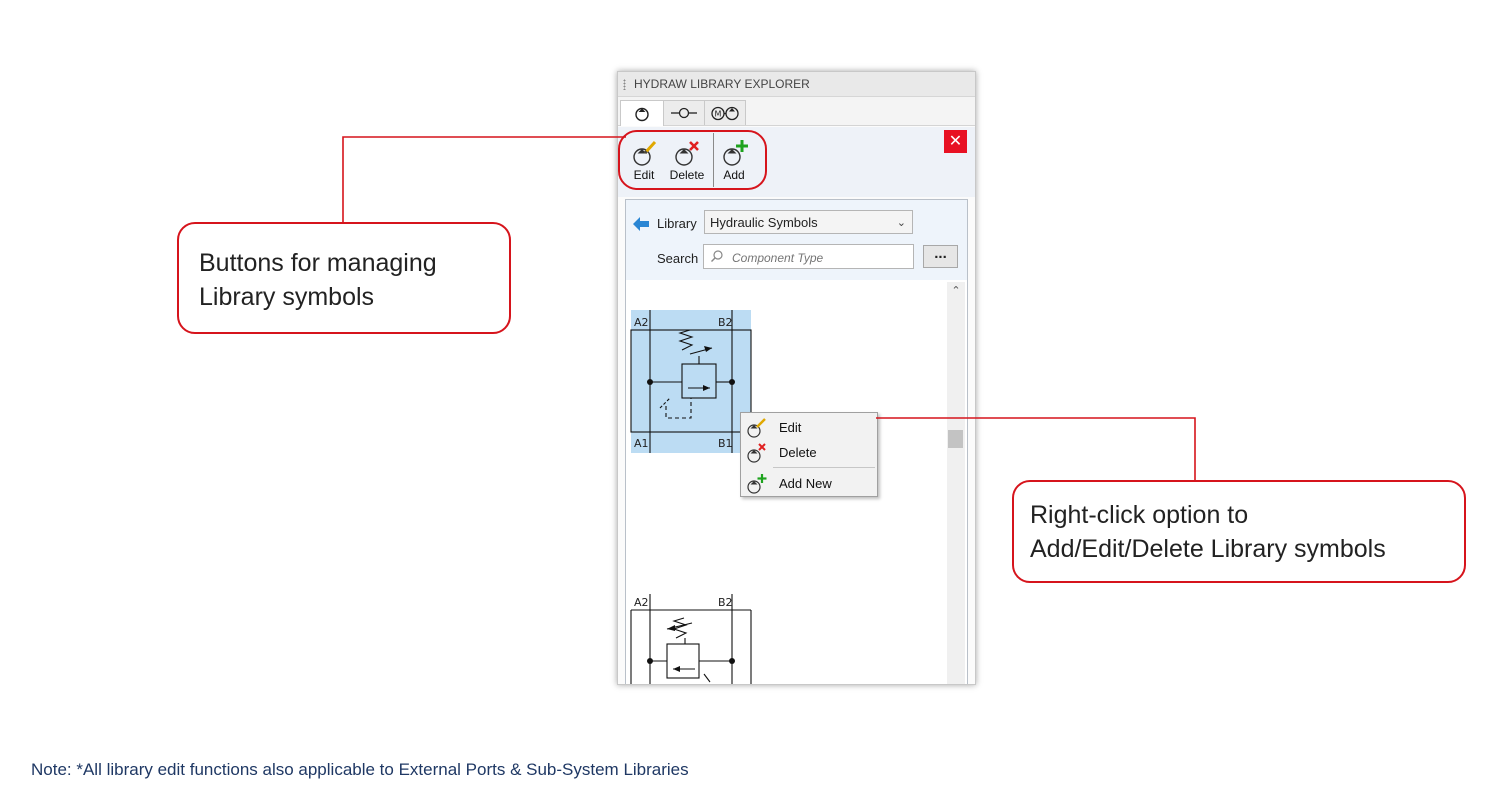  Describe the element at coordinates (734, 175) in the screenshot. I see `add-button-label: Add` at that location.